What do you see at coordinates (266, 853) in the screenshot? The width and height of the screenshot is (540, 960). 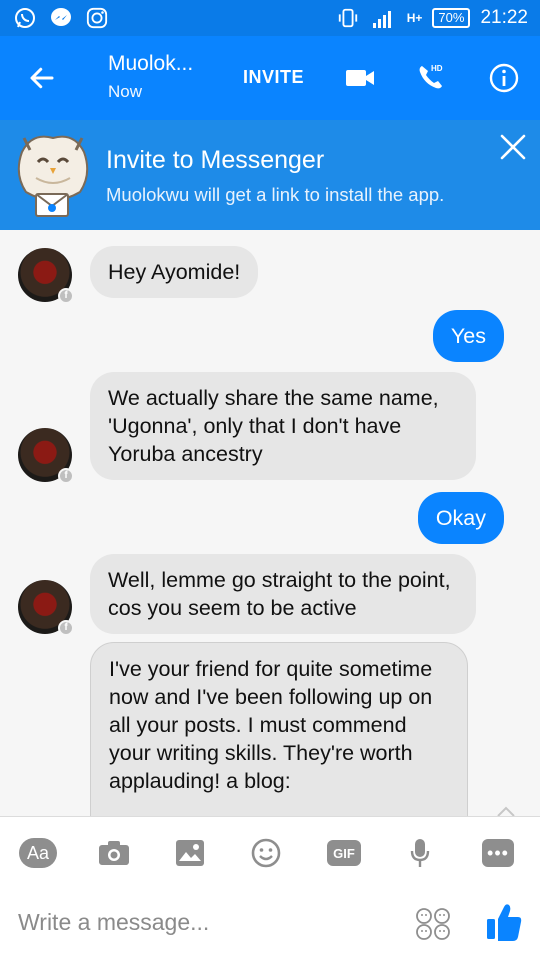 I see `sticker-icon` at bounding box center [266, 853].